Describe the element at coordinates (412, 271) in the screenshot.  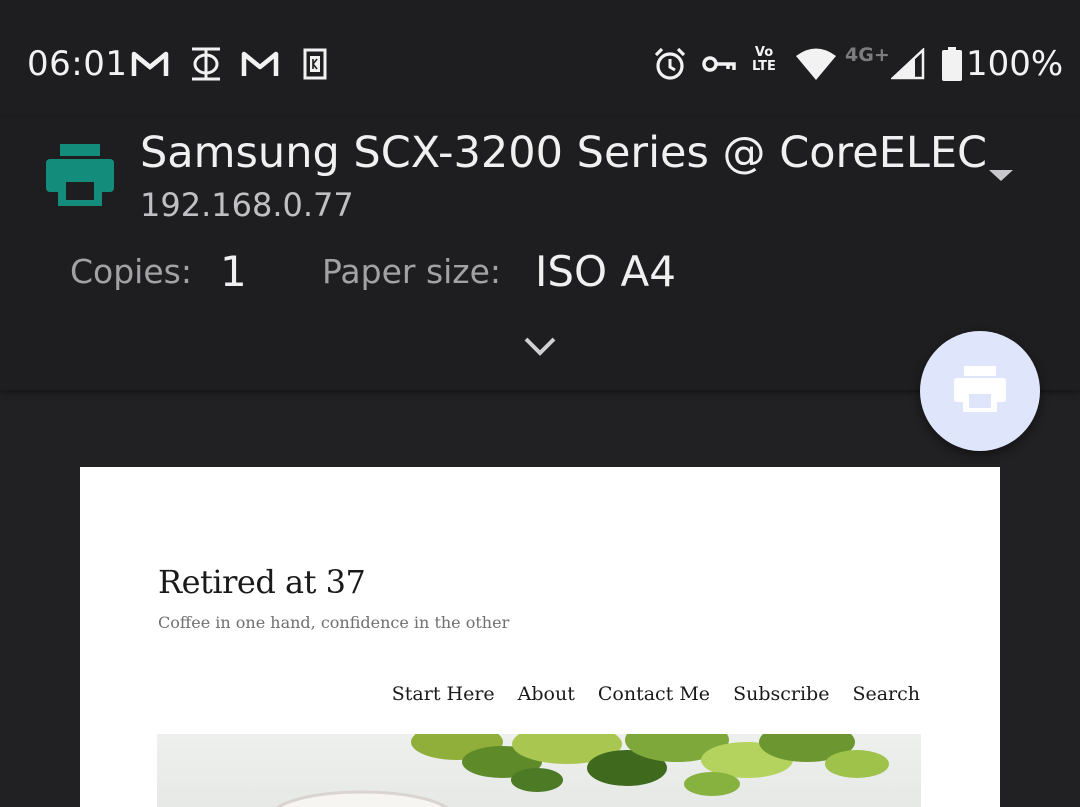
I see `paper-size-label: Paper size:` at that location.